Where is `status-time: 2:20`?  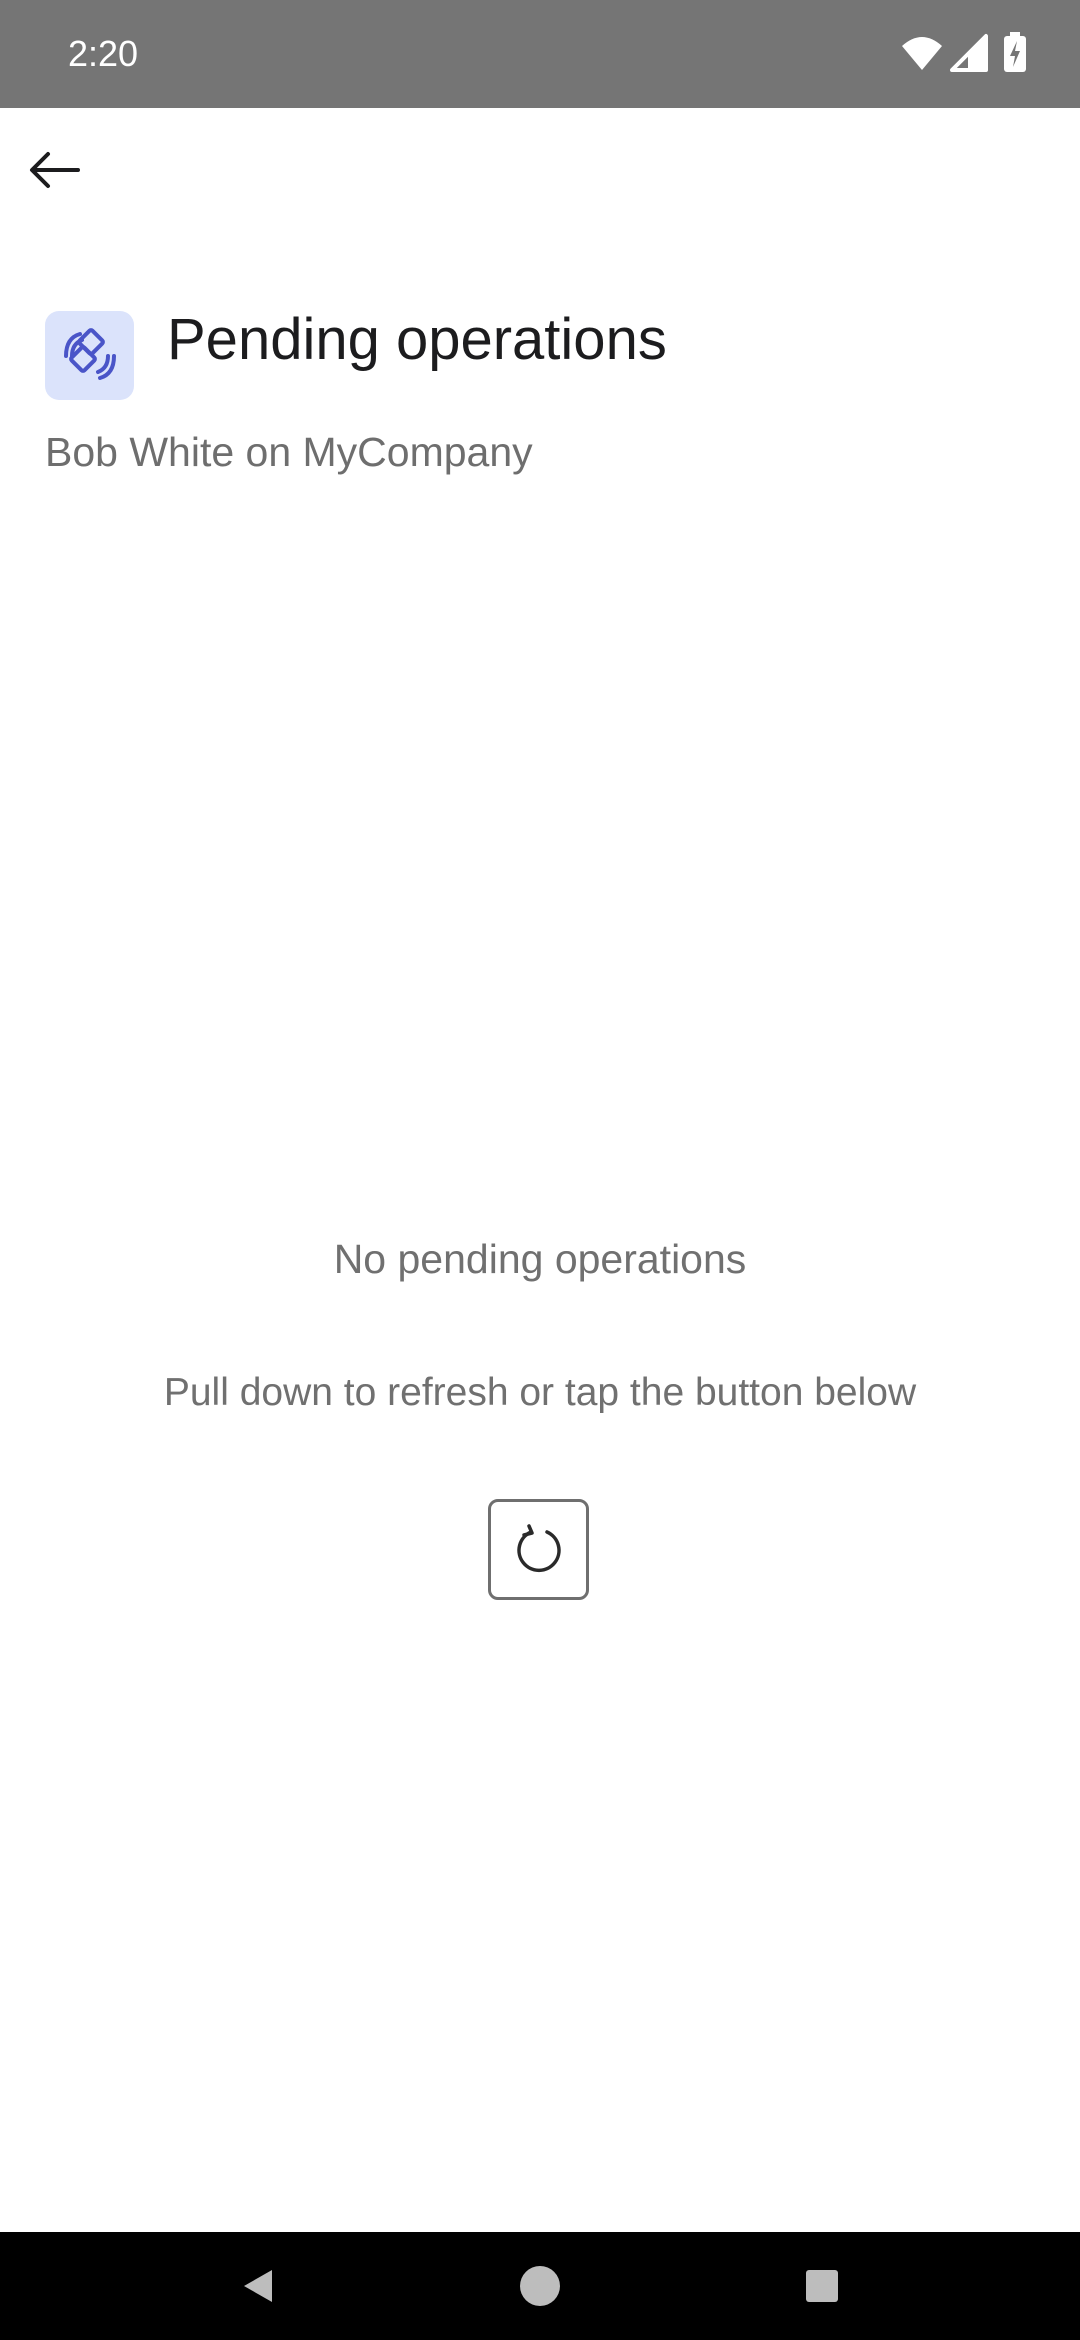
status-time: 2:20 is located at coordinates (103, 53).